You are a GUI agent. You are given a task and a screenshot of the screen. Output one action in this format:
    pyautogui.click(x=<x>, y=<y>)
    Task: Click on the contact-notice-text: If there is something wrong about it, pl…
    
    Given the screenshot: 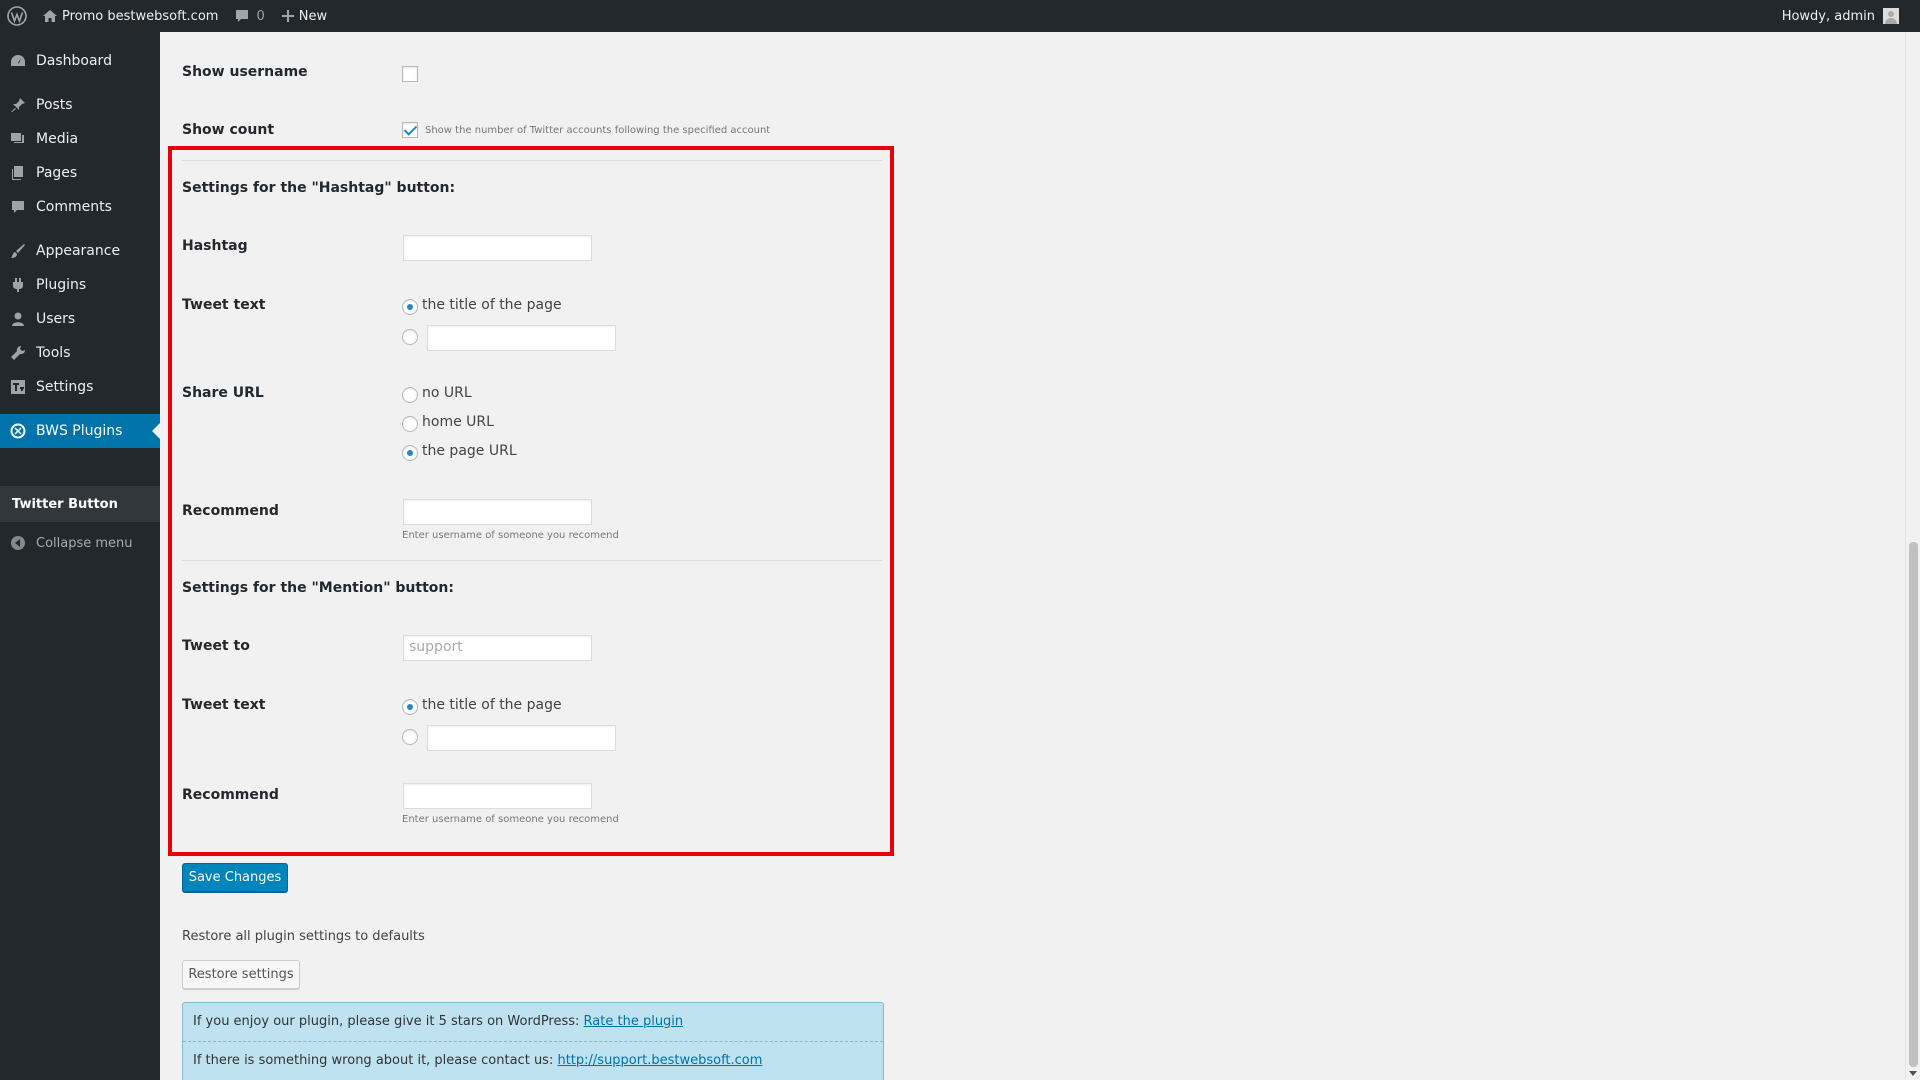 What is the action you would take?
    pyautogui.click(x=375, y=1060)
    